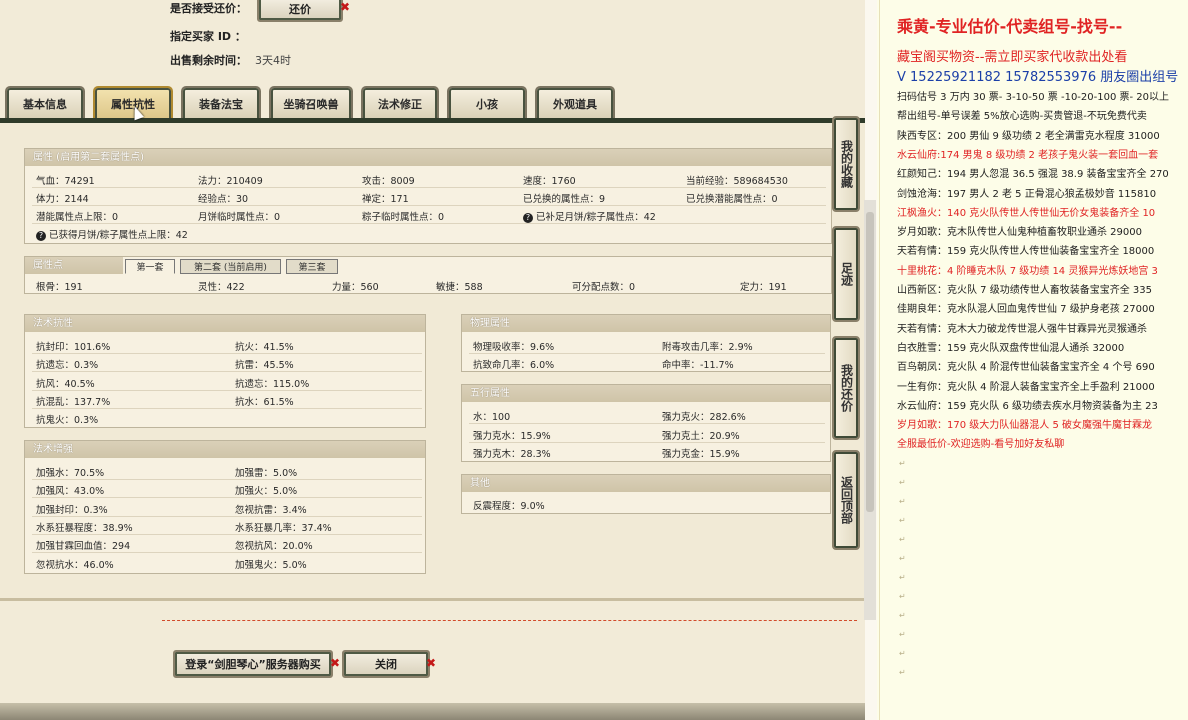 This screenshot has width=1188, height=720. What do you see at coordinates (459, 287) in the screenshot?
I see `point-cell: 敏捷：588` at bounding box center [459, 287].